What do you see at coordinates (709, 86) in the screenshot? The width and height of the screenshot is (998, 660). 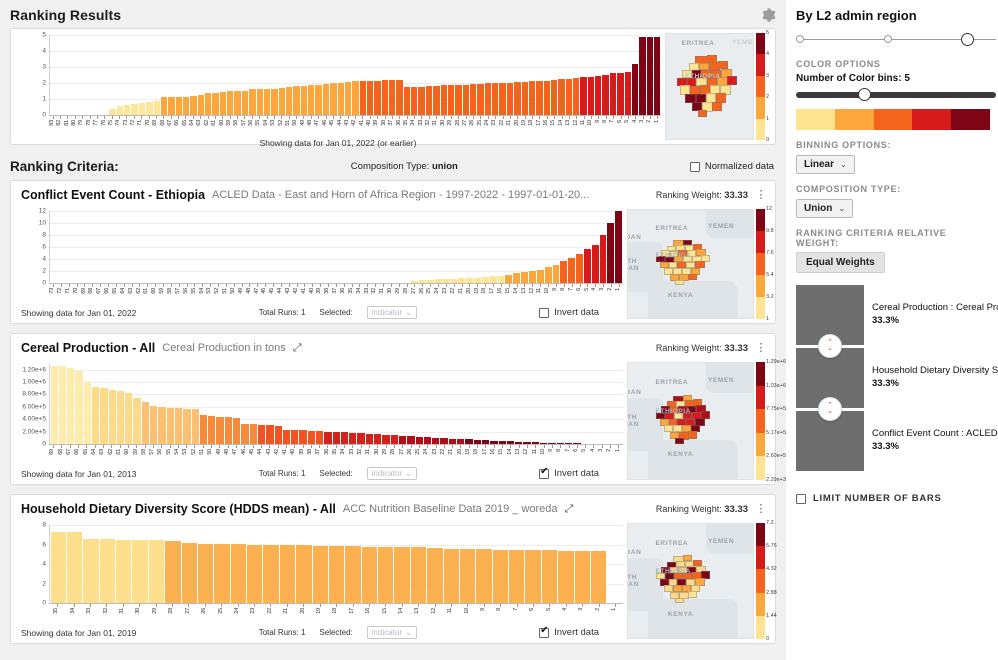 I see `map-thumbnail: ERITREA ETHIOPIA YEMEN` at bounding box center [709, 86].